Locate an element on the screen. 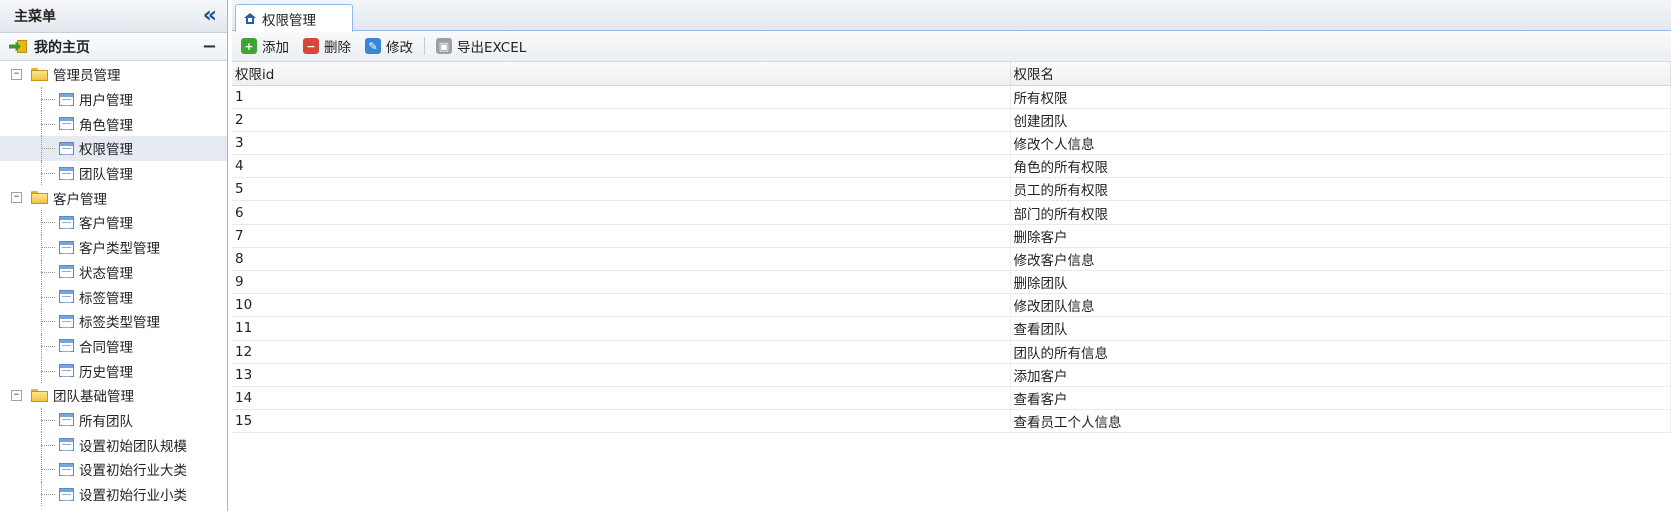 The image size is (1671, 511). tree-item: 所有团队 is located at coordinates (113, 420).